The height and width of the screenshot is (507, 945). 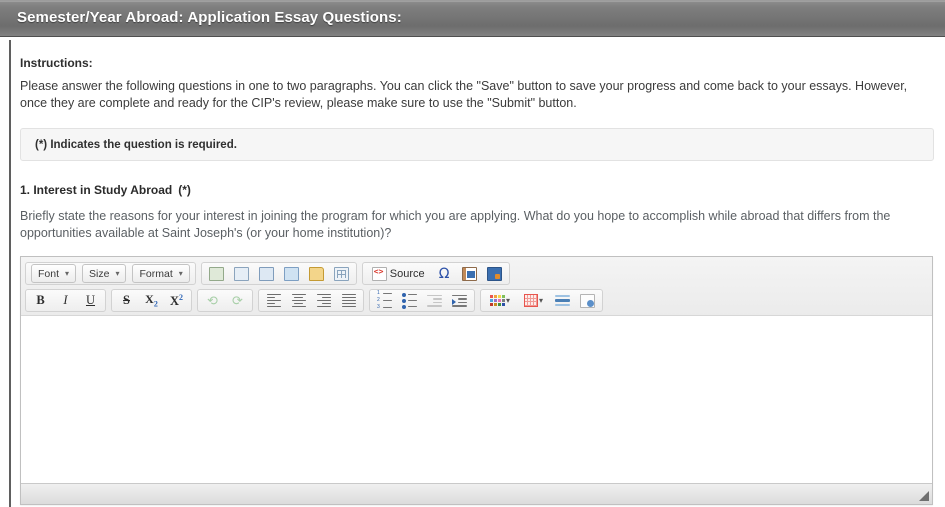 I want to click on paragraph-format-combo: Format ▾, so click(x=161, y=273).